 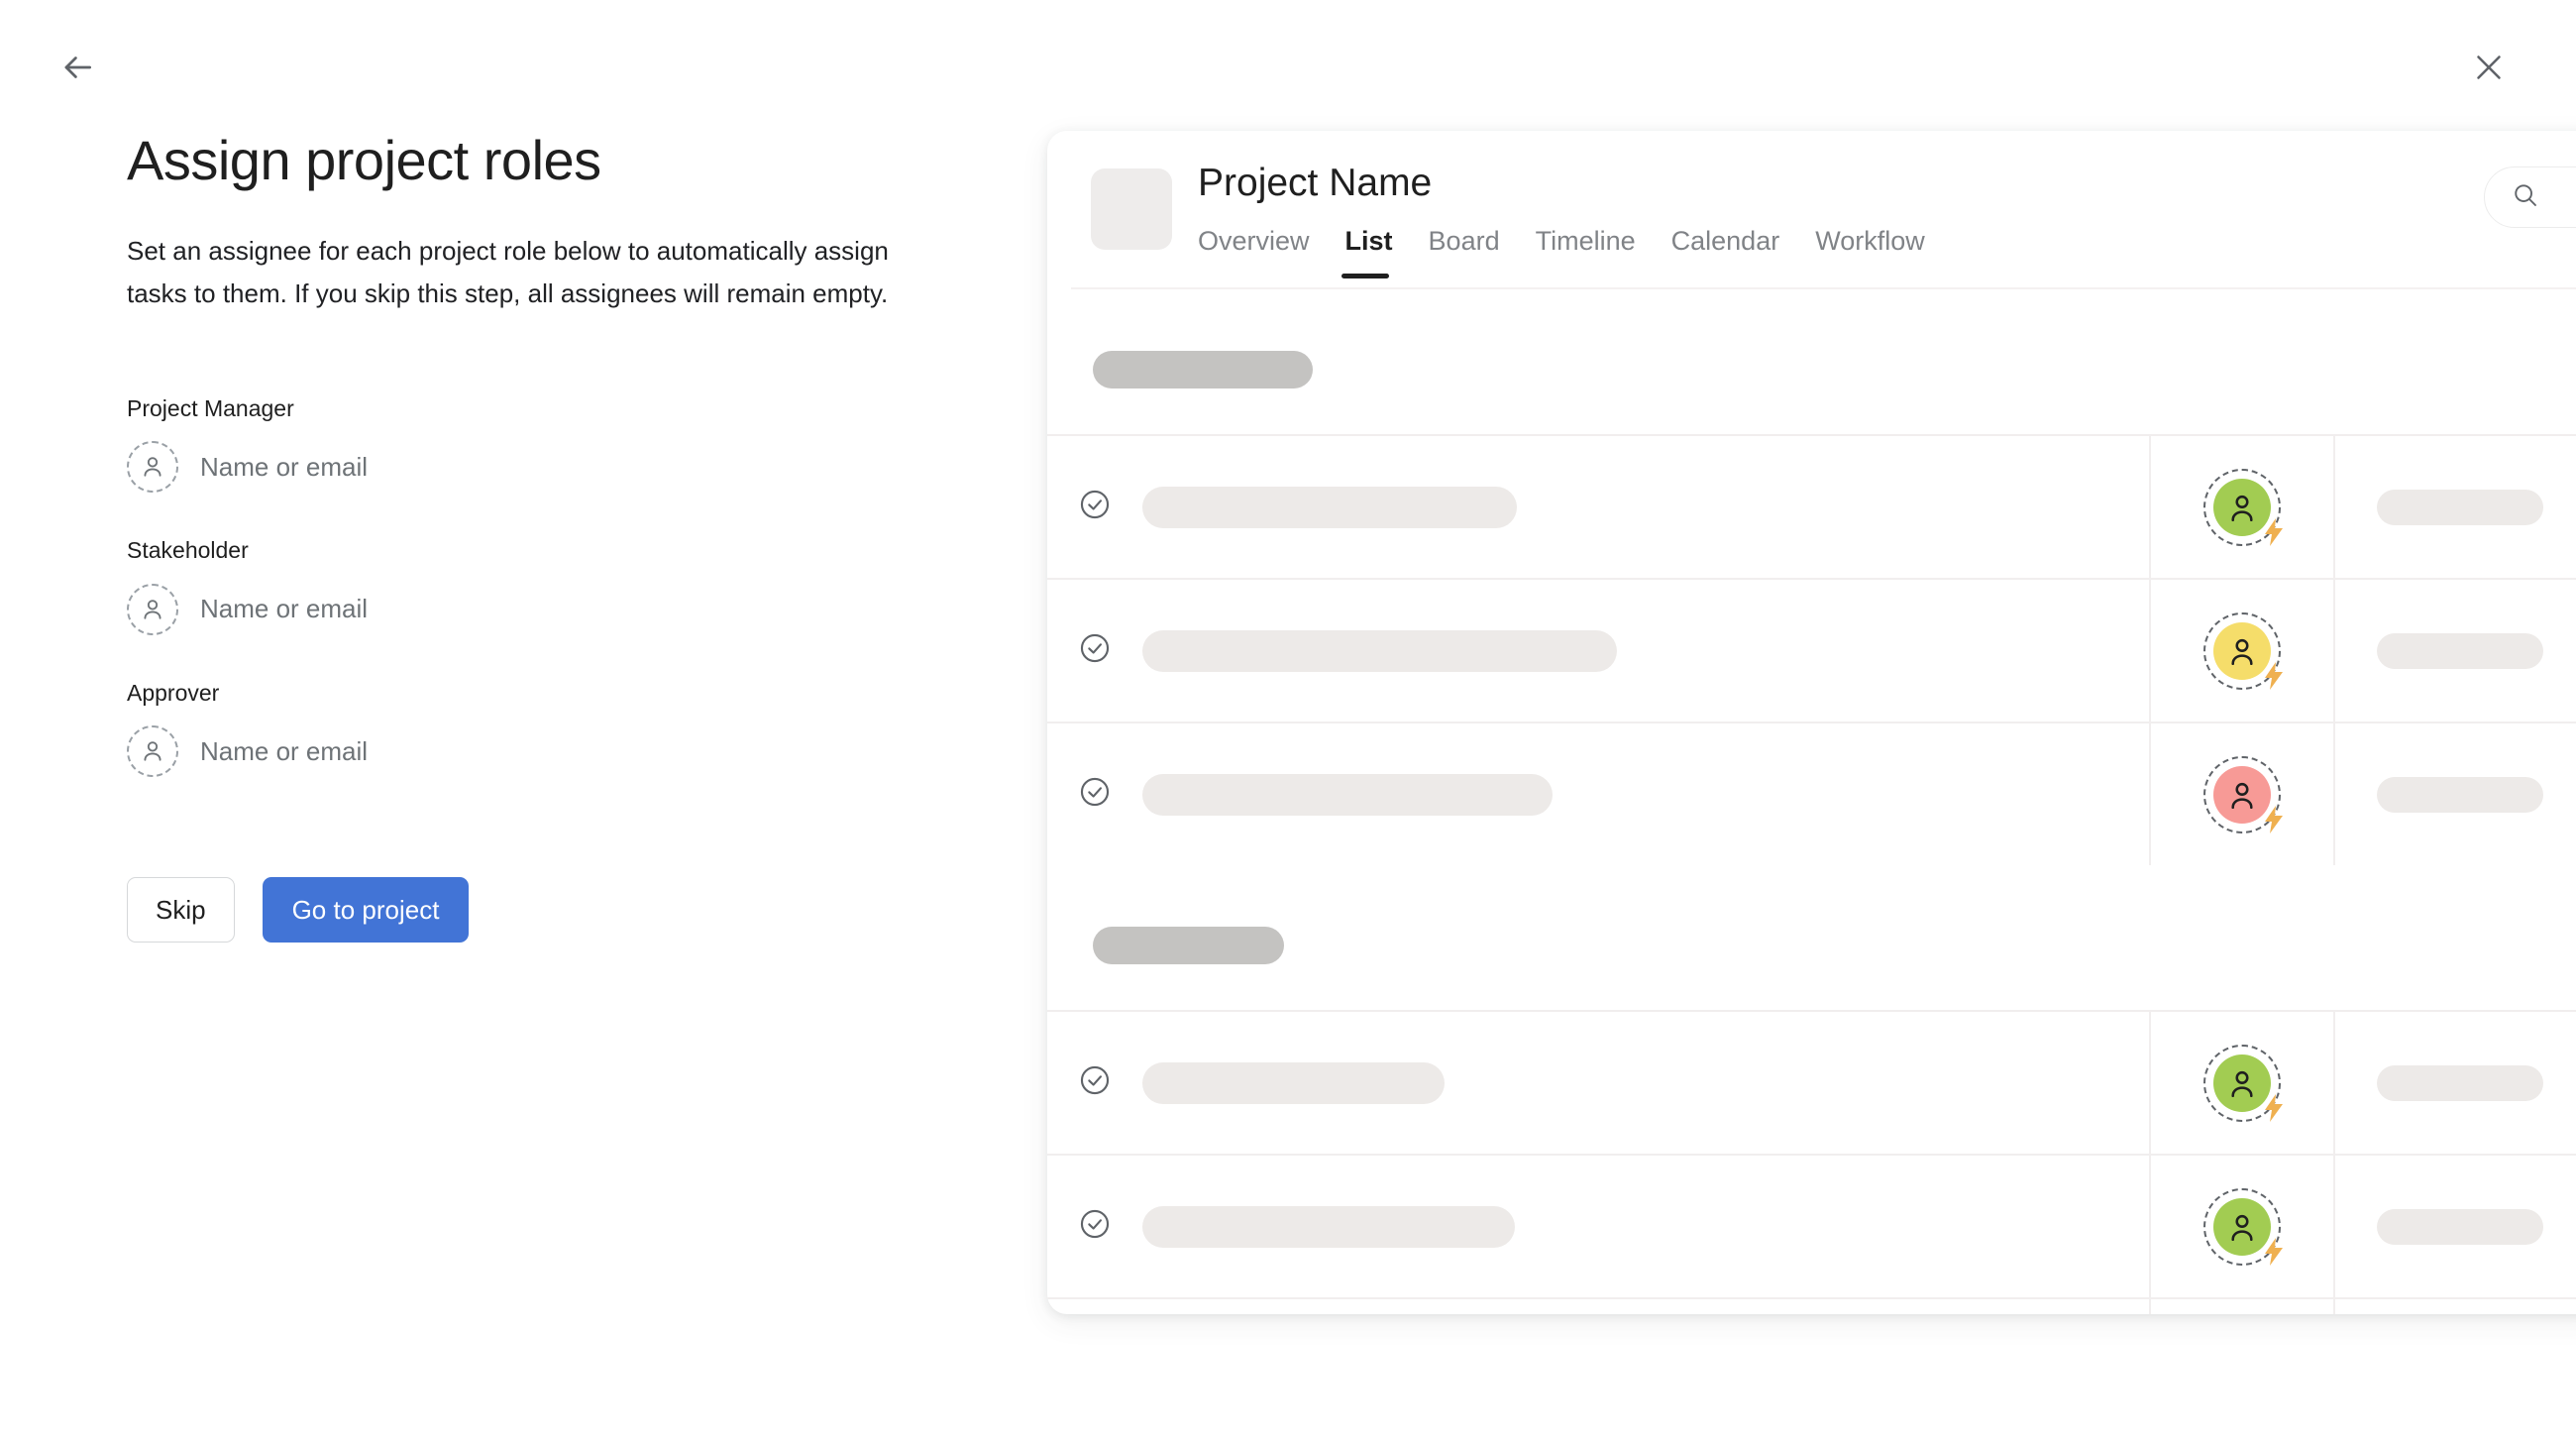 What do you see at coordinates (1882, 252) in the screenshot?
I see `tab-workflow: Workflow` at bounding box center [1882, 252].